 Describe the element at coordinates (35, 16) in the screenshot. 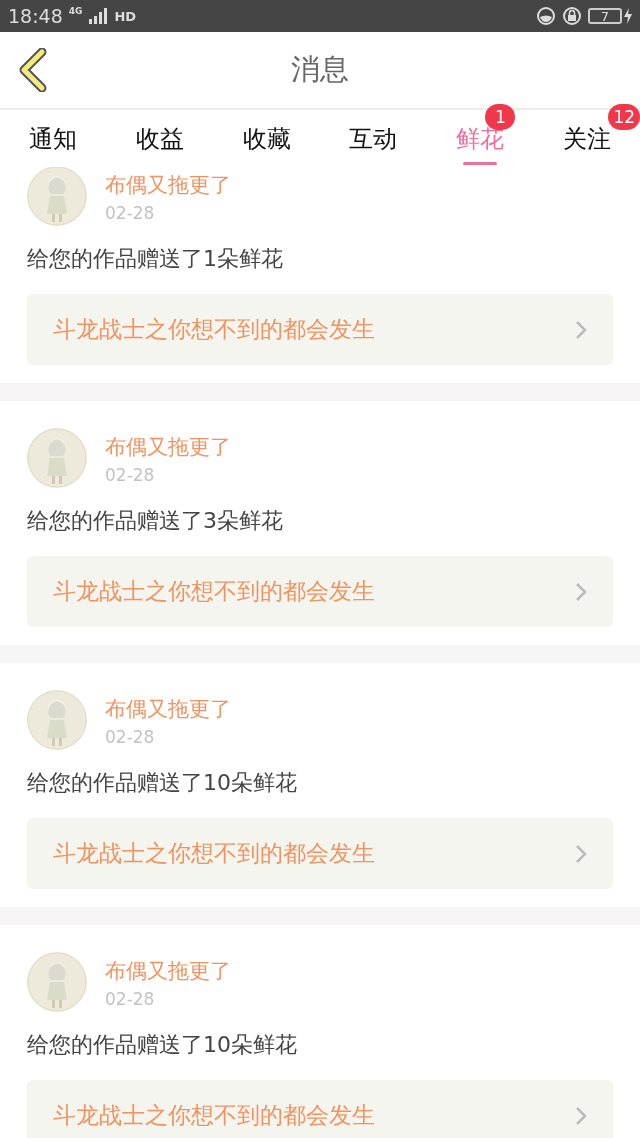

I see `status-time: 18:48` at that location.